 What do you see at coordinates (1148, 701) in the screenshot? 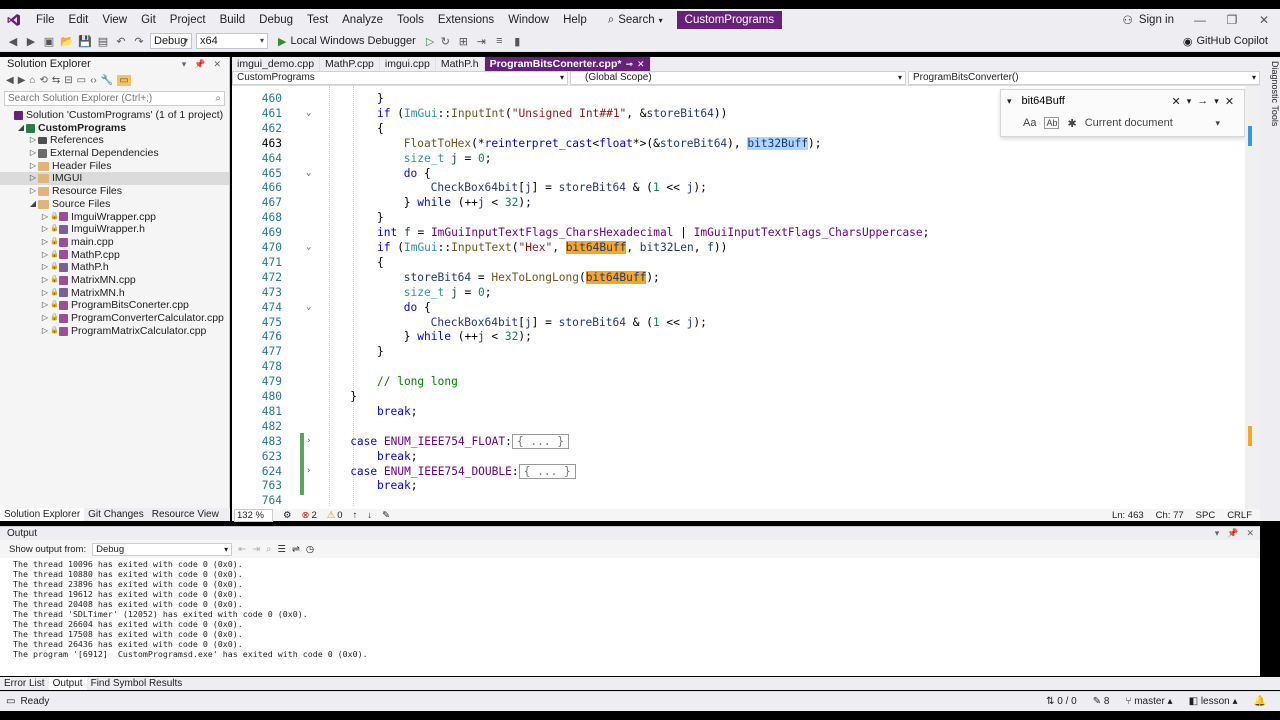
I see `branch-indicator: ⑂ master ▴` at bounding box center [1148, 701].